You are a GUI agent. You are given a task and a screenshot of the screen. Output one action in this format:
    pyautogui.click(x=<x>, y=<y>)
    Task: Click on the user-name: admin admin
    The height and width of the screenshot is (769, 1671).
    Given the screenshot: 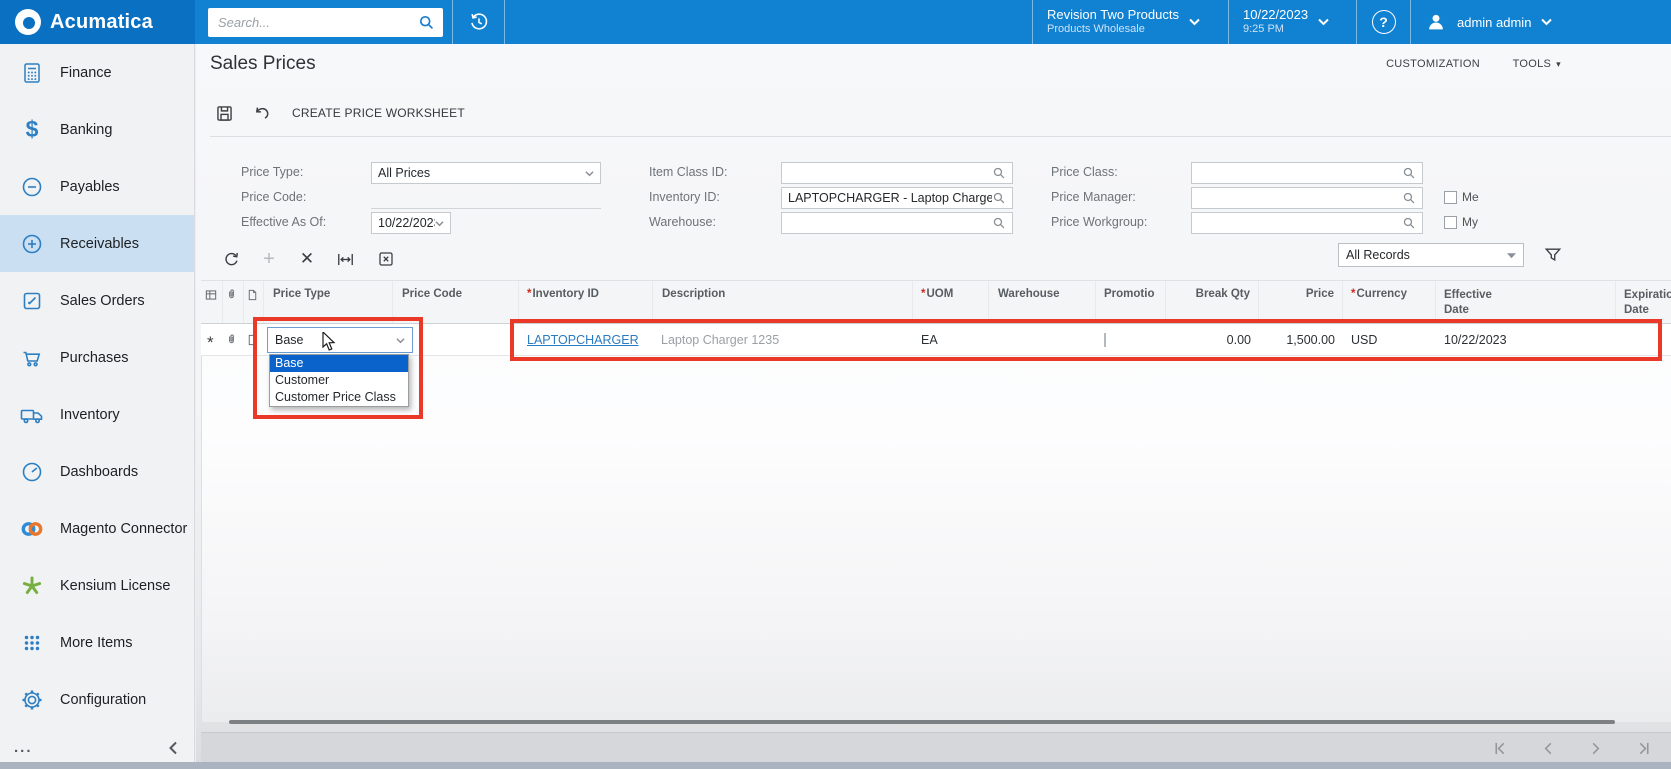 What is the action you would take?
    pyautogui.click(x=1494, y=22)
    